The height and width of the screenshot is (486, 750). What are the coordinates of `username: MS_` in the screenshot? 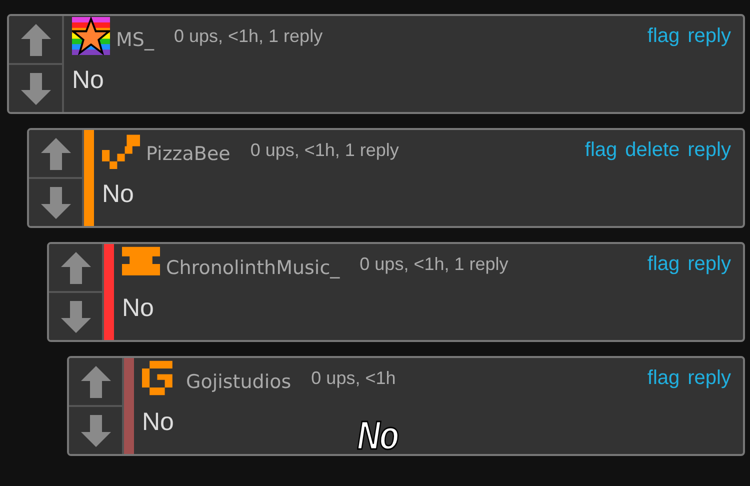 It's located at (135, 40).